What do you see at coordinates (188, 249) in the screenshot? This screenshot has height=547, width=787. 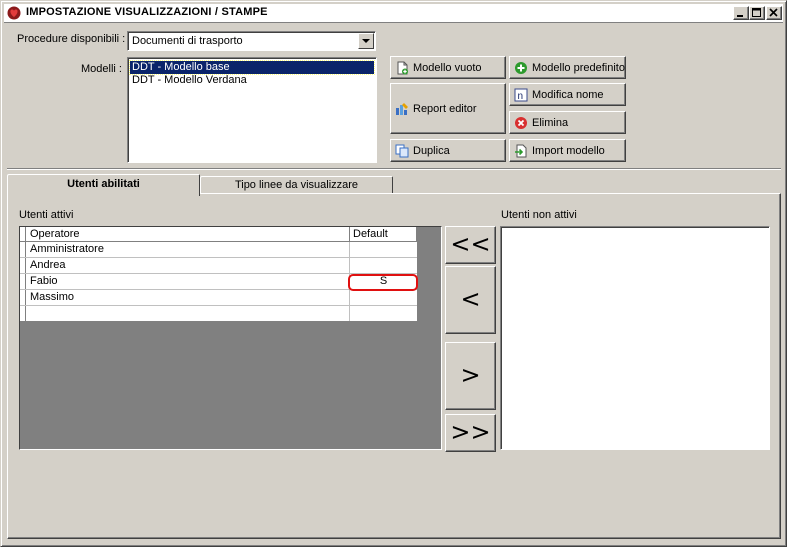 I see `cell-operatore: Amministratore` at bounding box center [188, 249].